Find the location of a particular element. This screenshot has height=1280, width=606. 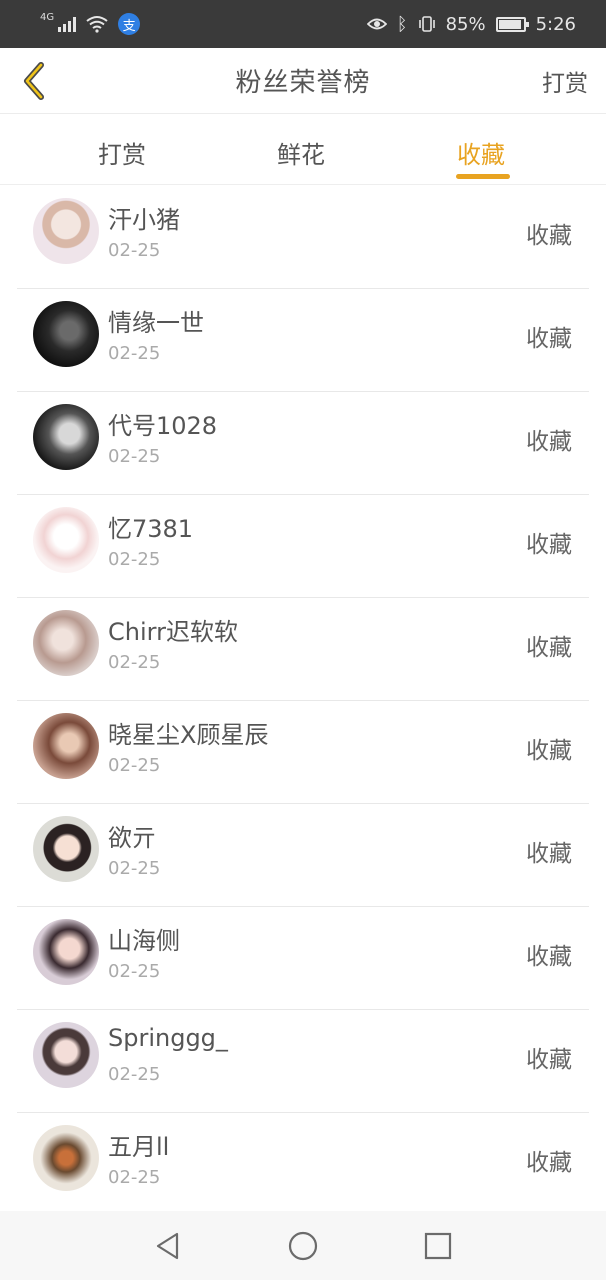

status-bar: 4G 支 ᛒ 85% 5:26 is located at coordinates (303, 24).